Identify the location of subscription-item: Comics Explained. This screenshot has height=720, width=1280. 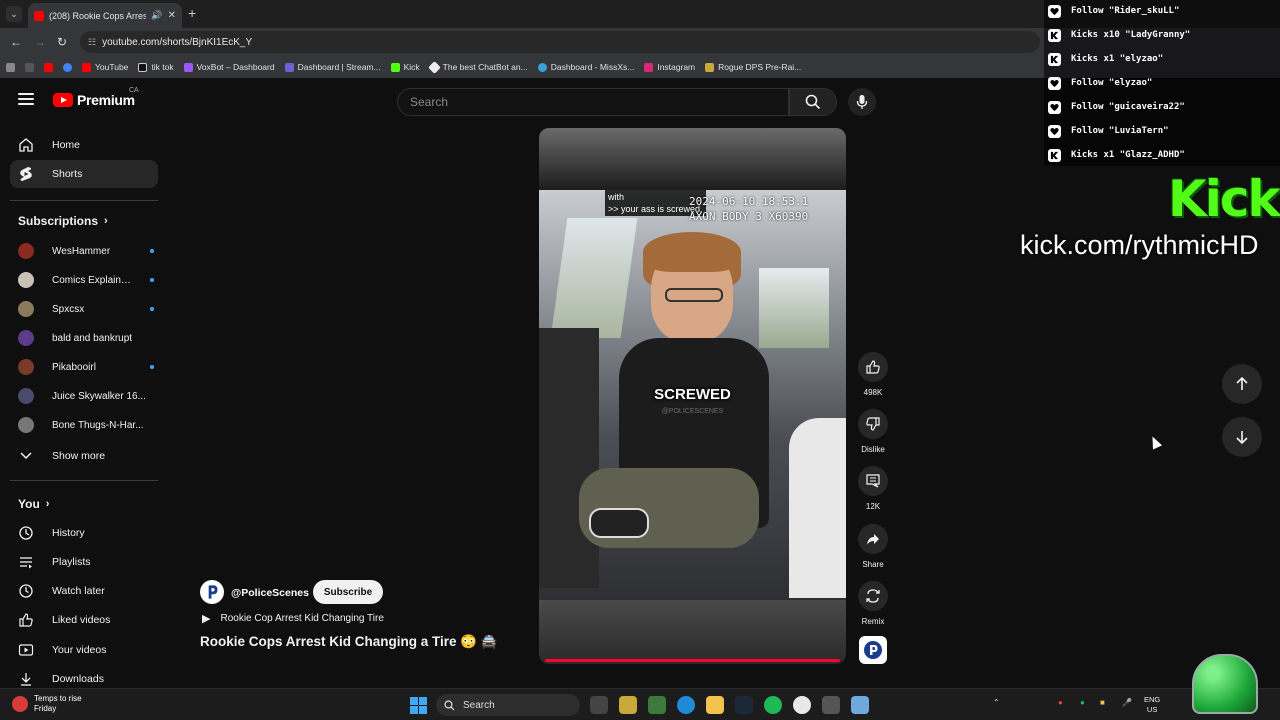
(84, 280).